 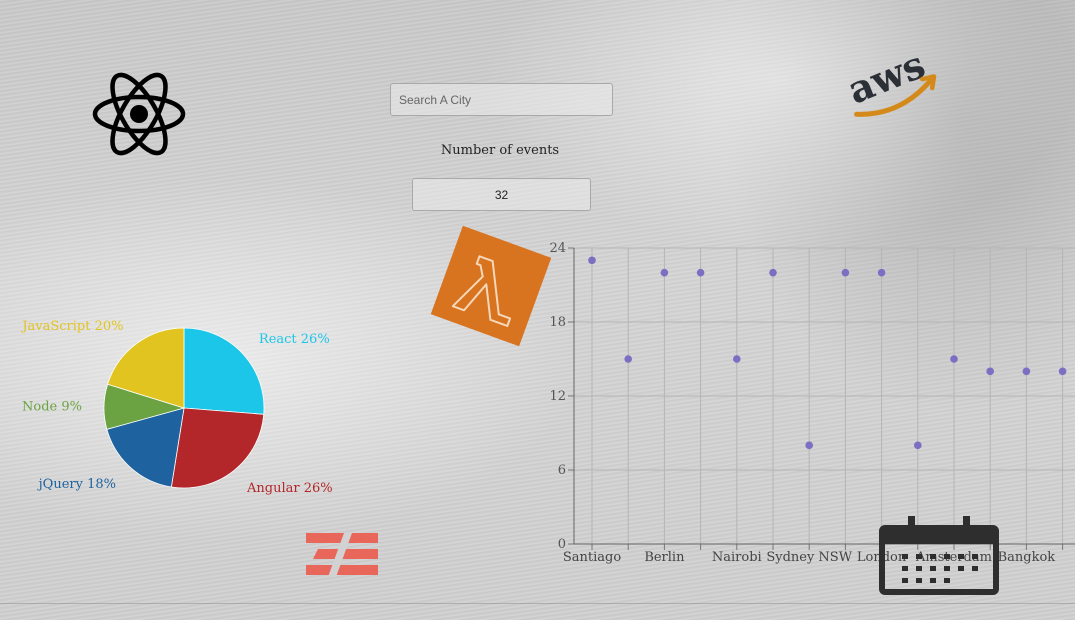 What do you see at coordinates (71, 326) in the screenshot?
I see `pie-label: JavaScript 20%` at bounding box center [71, 326].